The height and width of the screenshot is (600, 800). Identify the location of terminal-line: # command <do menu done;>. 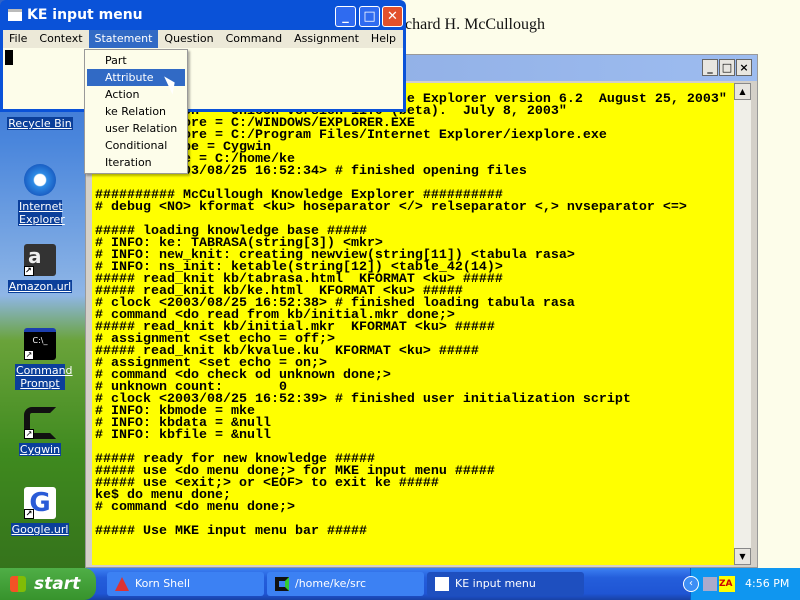
(195, 507).